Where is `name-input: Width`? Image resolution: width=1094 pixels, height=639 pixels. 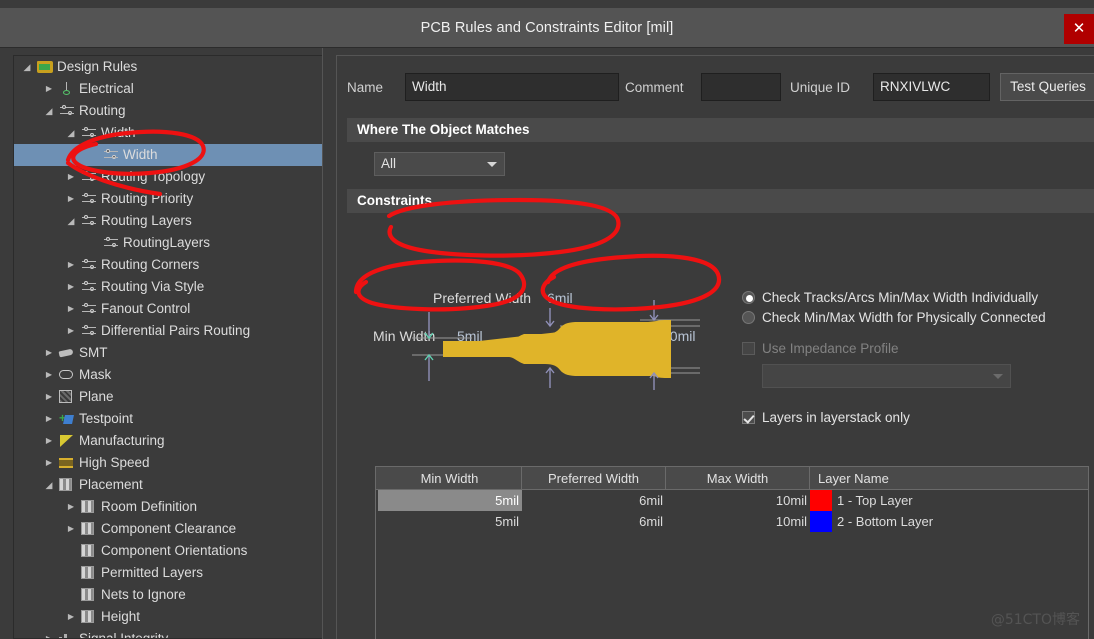
name-input: Width is located at coordinates (512, 87).